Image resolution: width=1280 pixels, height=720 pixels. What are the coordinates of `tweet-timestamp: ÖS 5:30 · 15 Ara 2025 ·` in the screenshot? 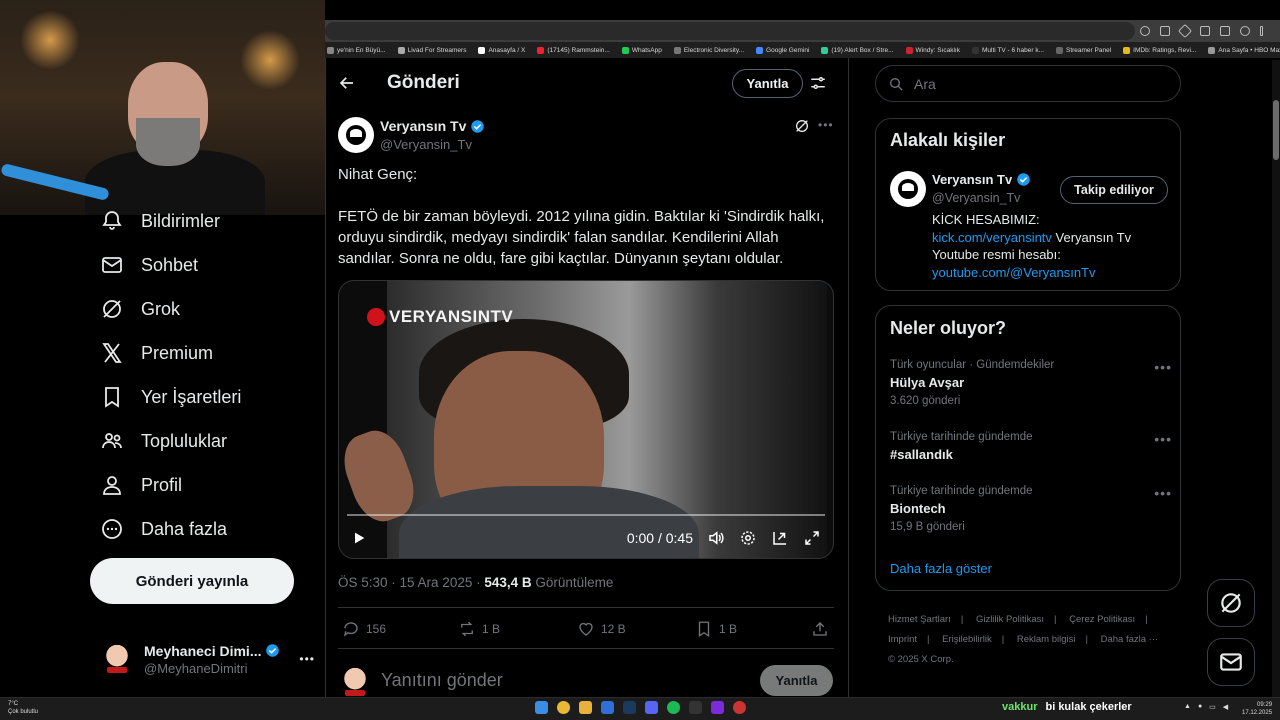 It's located at (411, 582).